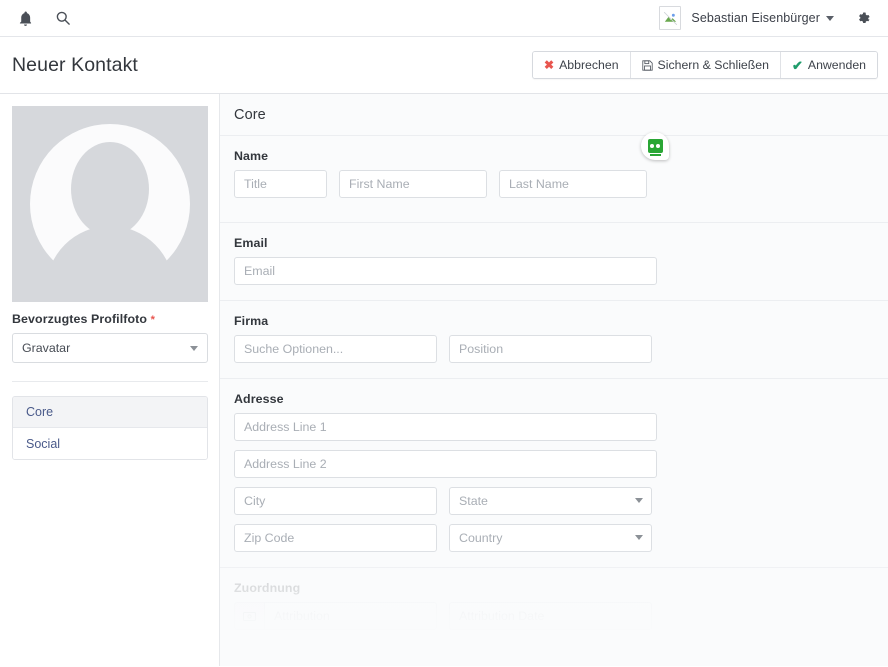  I want to click on sidebar-item-core: Core, so click(110, 412).